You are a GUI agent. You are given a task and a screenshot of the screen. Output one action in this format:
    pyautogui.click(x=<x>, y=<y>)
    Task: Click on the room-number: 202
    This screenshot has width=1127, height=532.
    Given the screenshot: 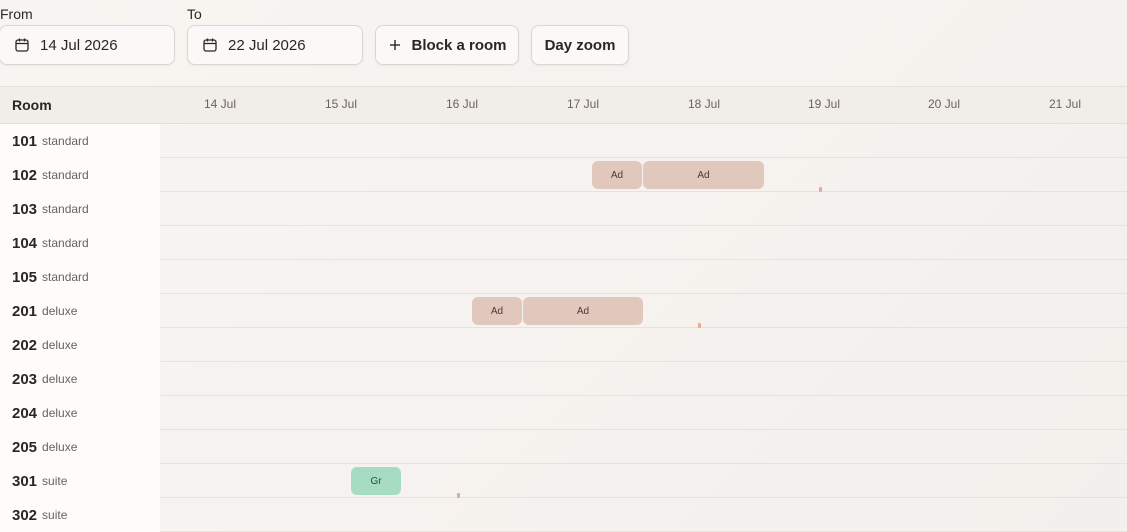 What is the action you would take?
    pyautogui.click(x=25, y=345)
    